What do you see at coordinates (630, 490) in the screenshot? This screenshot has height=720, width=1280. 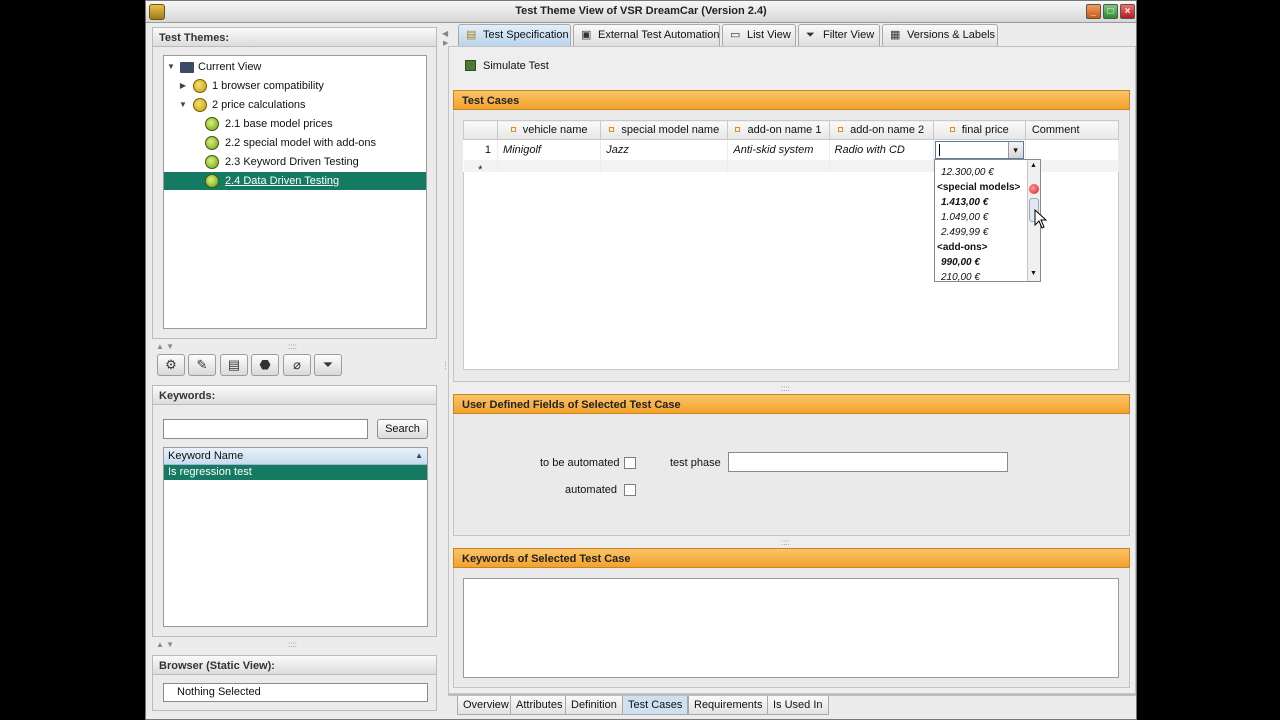 I see `automated-checkbox` at bounding box center [630, 490].